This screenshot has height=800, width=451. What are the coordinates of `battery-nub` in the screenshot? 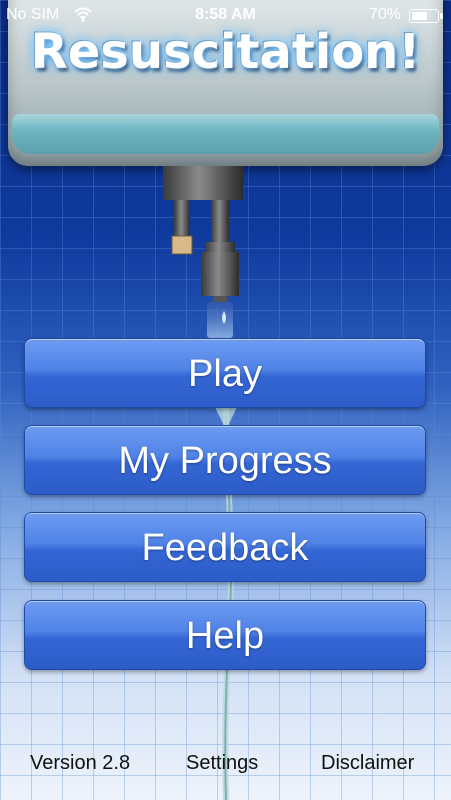 It's located at (441, 16).